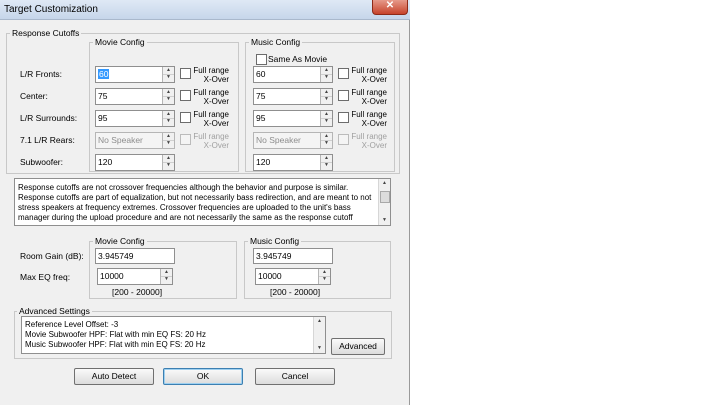 This screenshot has height=405, width=720. What do you see at coordinates (112, 276) in the screenshot?
I see `movie-max-eq-value: 10000` at bounding box center [112, 276].